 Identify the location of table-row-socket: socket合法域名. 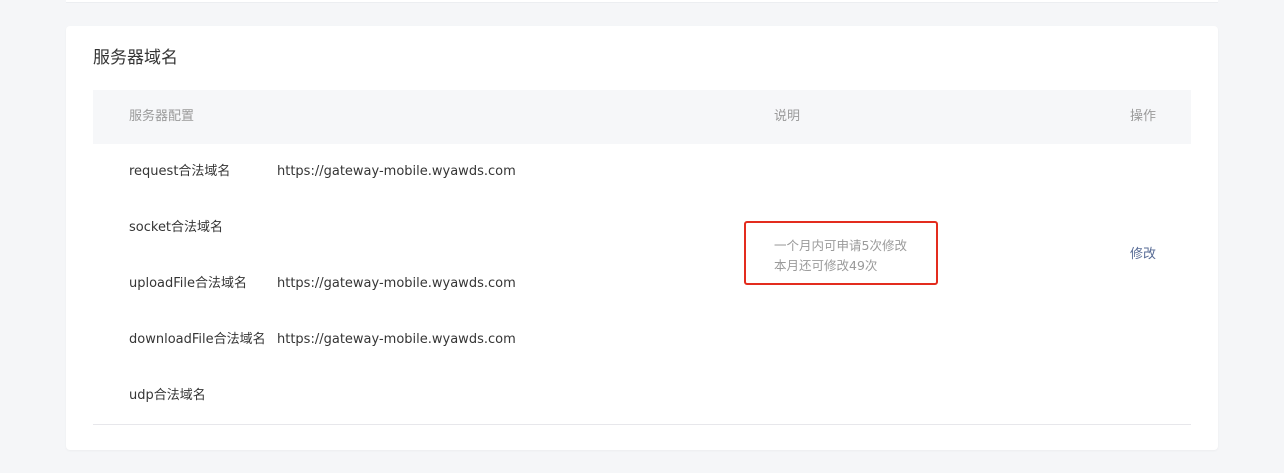
(203, 228).